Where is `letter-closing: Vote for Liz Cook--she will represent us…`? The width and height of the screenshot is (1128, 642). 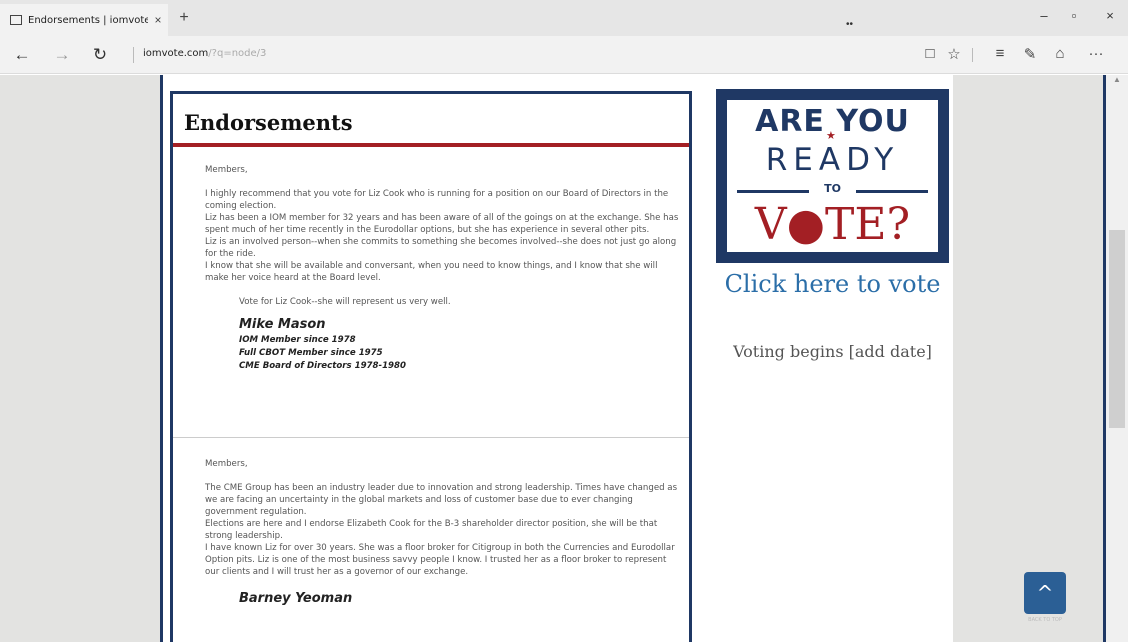 letter-closing: Vote for Liz Cook--she will represent us… is located at coordinates (345, 302).